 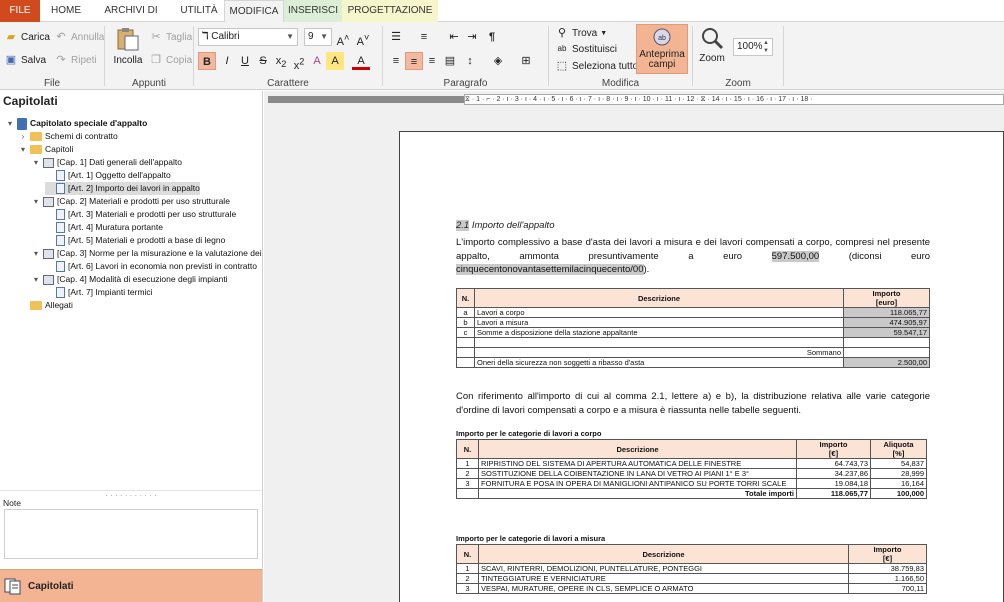 I want to click on numbered-list-icon: ≡, so click(x=424, y=37).